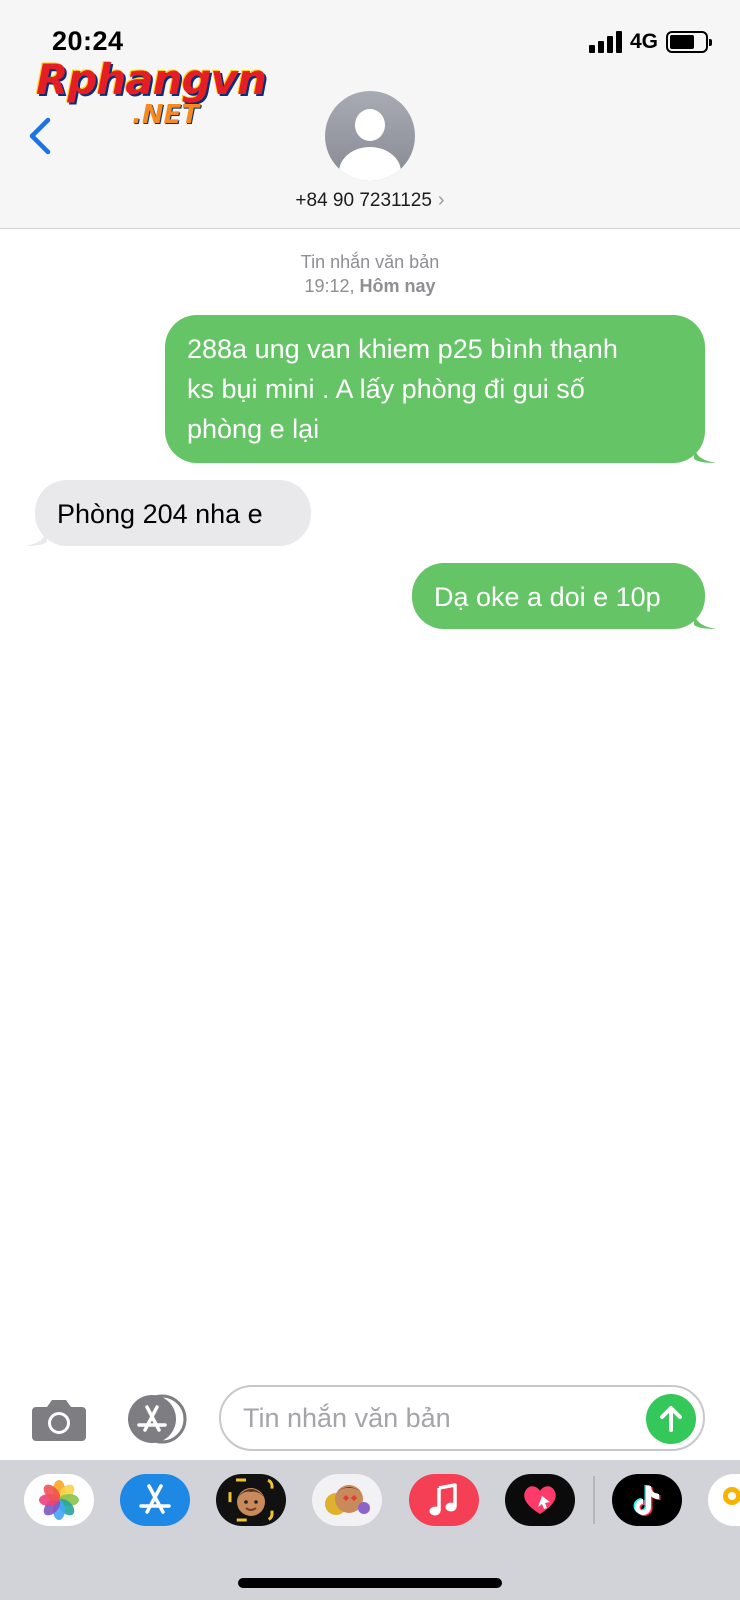 This screenshot has width=740, height=1600. I want to click on contact-name-button: +84 90 7231125 ›, so click(370, 200).